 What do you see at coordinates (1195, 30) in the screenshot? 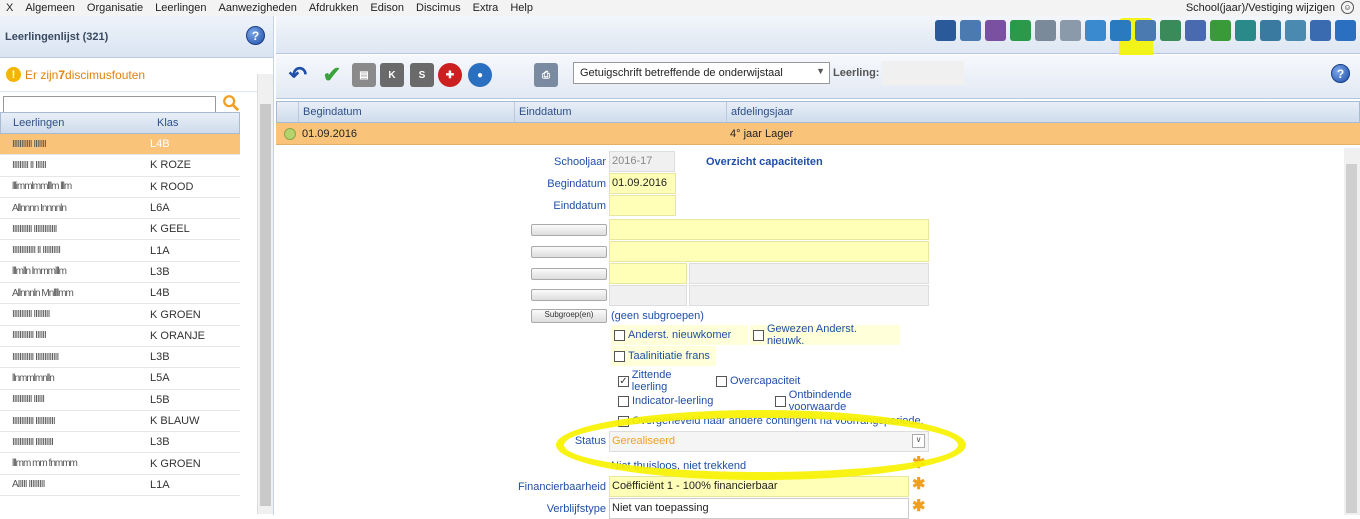
I see `handshake-icon` at bounding box center [1195, 30].